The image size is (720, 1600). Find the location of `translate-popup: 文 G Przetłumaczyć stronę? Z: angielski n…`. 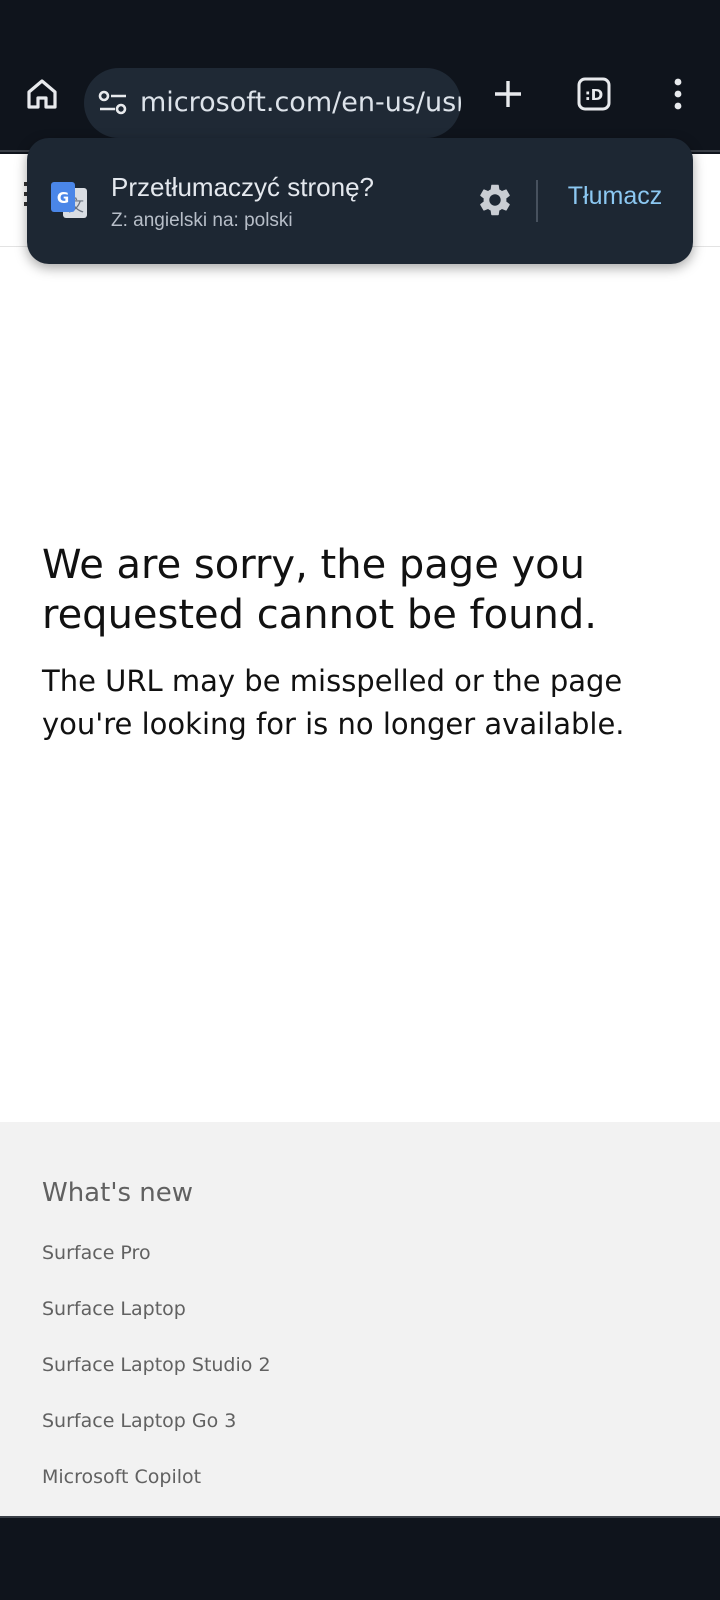

translate-popup: 文 G Przetłumaczyć stronę? Z: angielski n… is located at coordinates (360, 201).